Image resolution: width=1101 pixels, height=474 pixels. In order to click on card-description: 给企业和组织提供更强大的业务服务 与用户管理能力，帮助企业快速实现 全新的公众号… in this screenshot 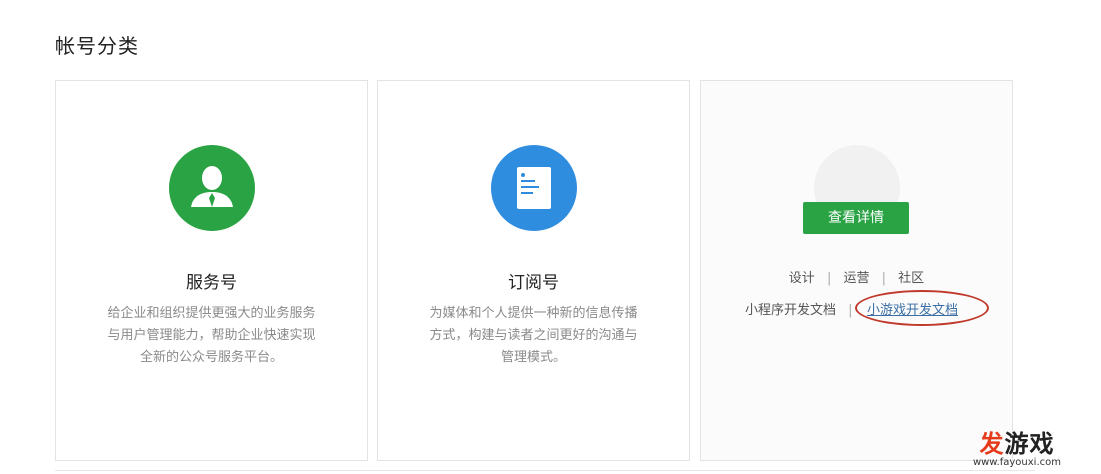, I will do `click(211, 335)`.